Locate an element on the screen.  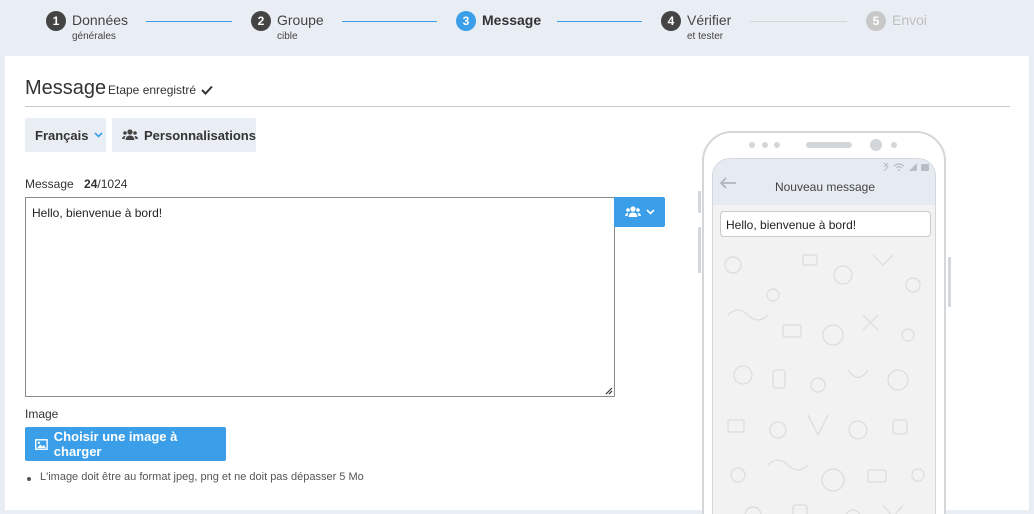
language-label: Français is located at coordinates (62, 135).